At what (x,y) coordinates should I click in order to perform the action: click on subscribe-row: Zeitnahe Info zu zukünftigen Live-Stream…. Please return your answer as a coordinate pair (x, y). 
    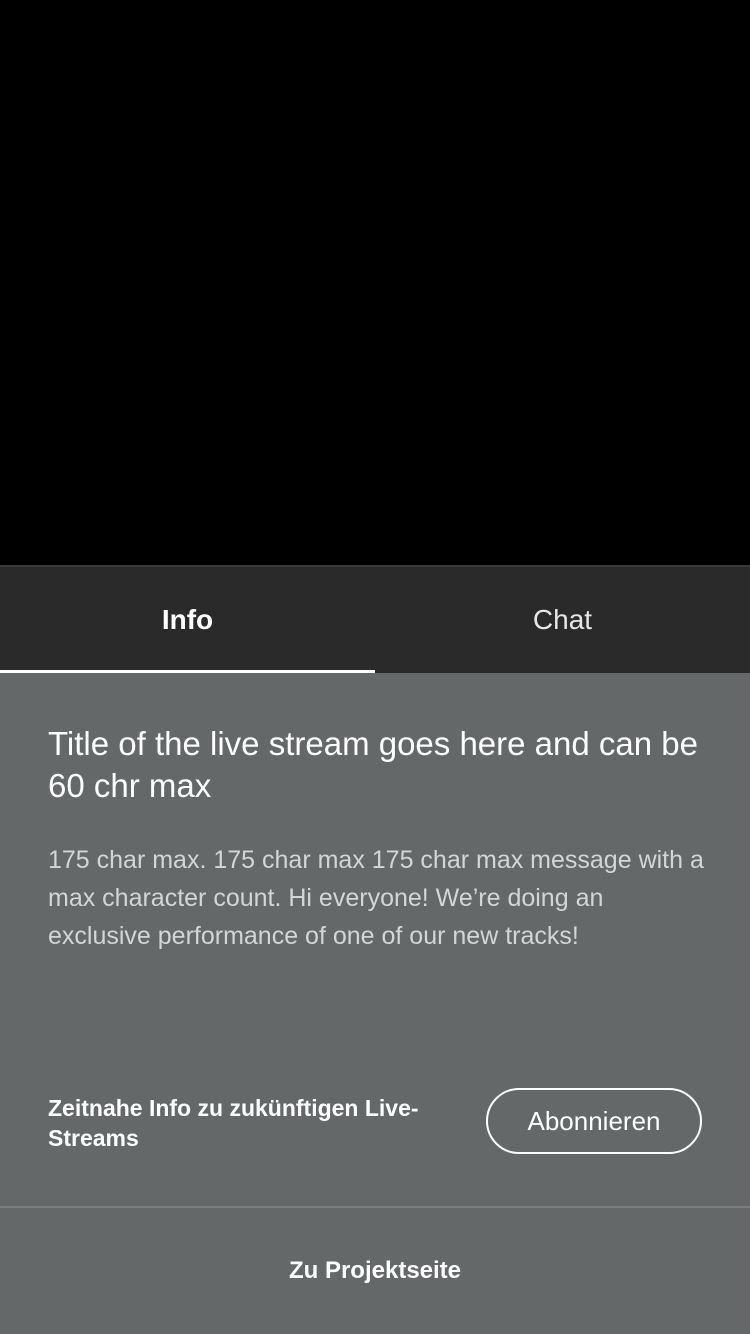
    Looking at the image, I should click on (375, 1123).